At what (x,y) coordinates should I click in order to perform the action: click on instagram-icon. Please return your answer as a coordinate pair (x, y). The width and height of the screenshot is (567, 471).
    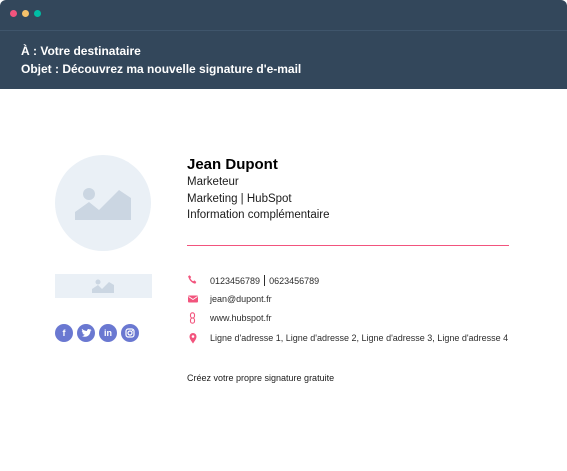
    Looking at the image, I should click on (130, 333).